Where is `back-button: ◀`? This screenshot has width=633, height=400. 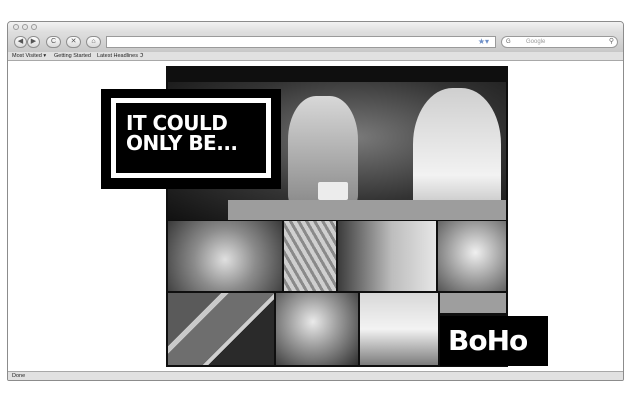
back-button: ◀ is located at coordinates (20, 42).